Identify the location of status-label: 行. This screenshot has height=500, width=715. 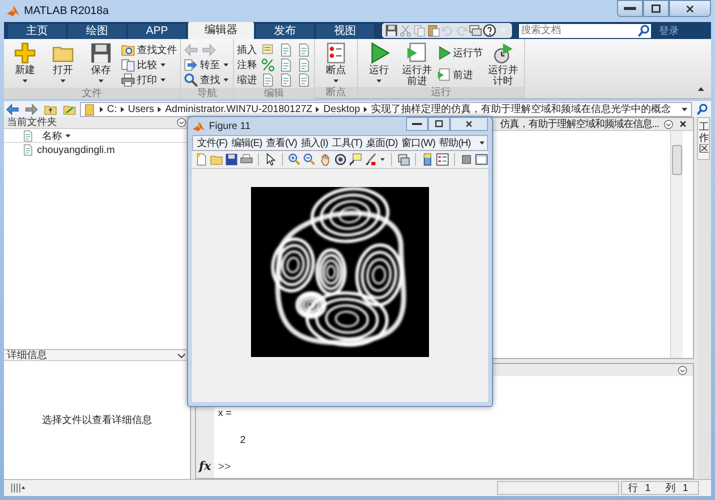
(633, 488).